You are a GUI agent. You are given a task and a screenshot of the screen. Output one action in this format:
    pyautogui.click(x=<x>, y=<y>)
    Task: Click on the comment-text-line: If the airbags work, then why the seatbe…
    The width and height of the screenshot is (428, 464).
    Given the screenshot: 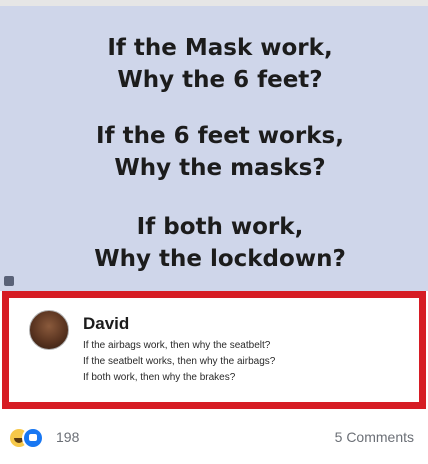 What is the action you would take?
    pyautogui.click(x=177, y=345)
    